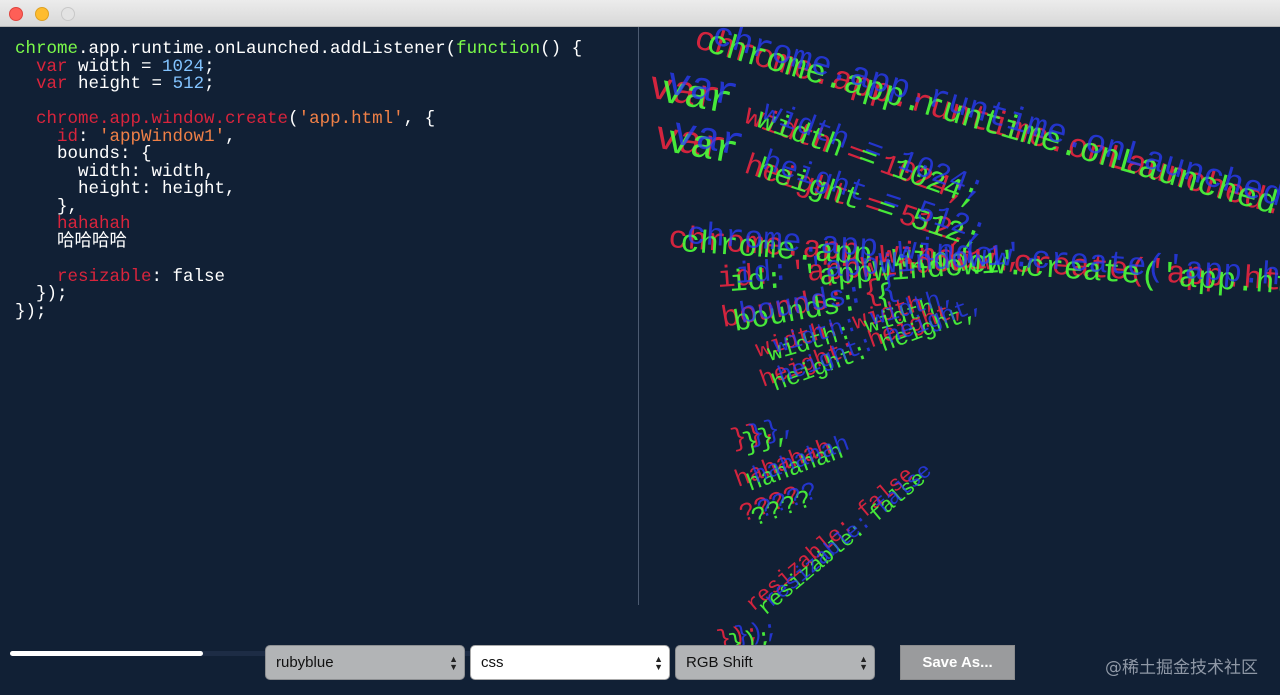 This screenshot has width=1280, height=695. I want to click on code-token: 512, so click(188, 84).